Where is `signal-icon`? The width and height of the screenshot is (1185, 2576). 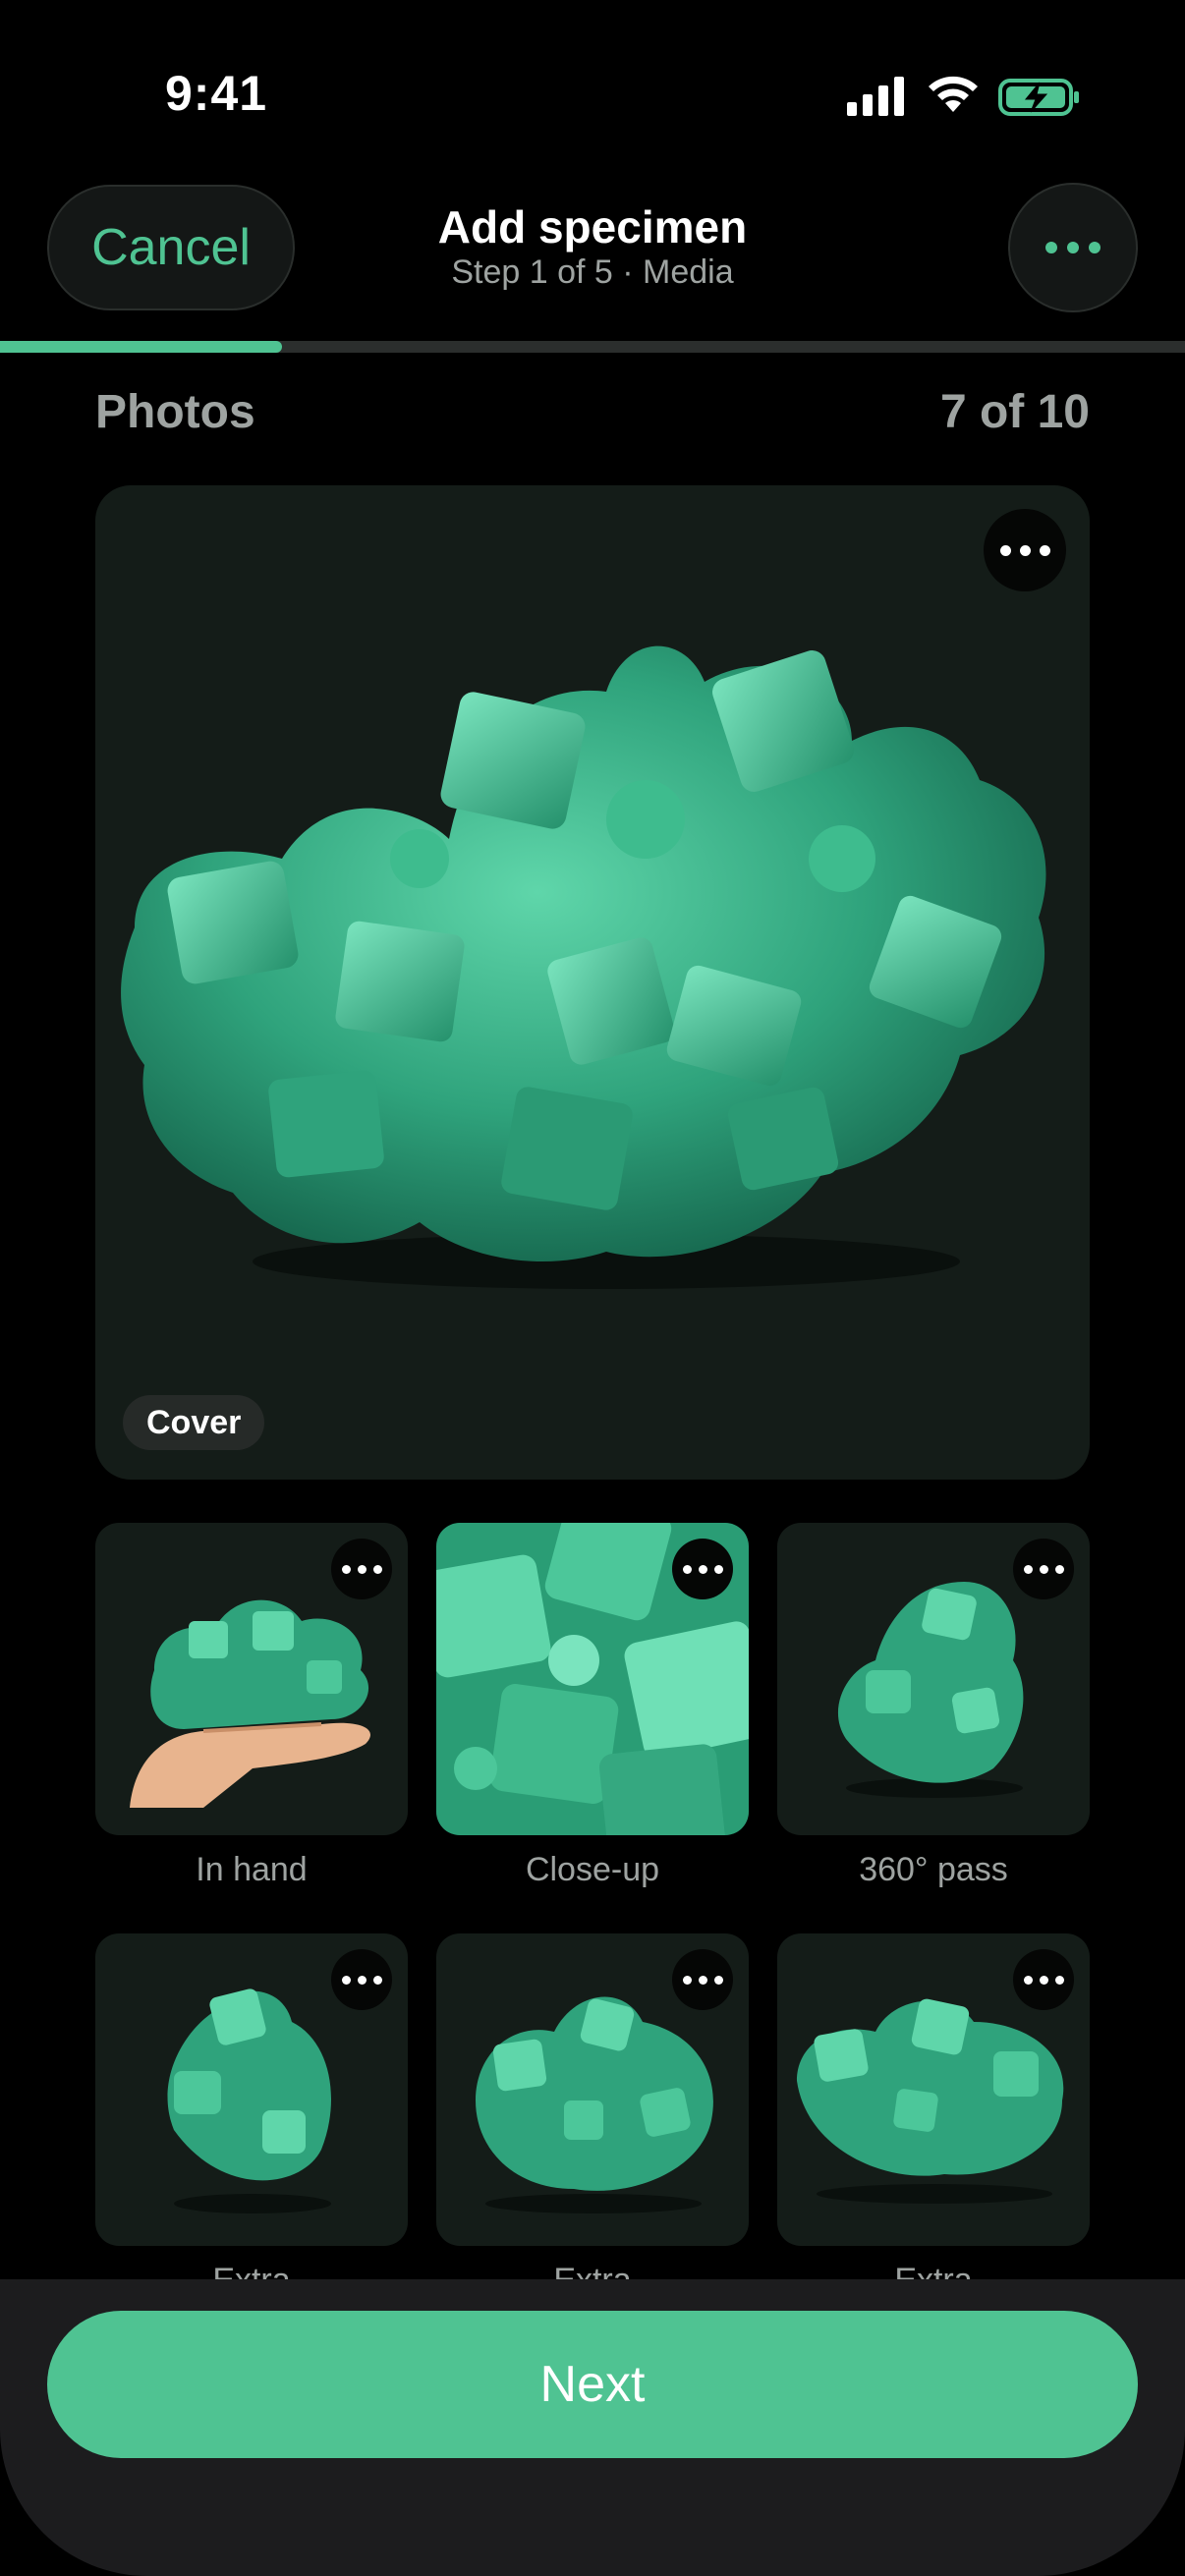 signal-icon is located at coordinates (878, 96).